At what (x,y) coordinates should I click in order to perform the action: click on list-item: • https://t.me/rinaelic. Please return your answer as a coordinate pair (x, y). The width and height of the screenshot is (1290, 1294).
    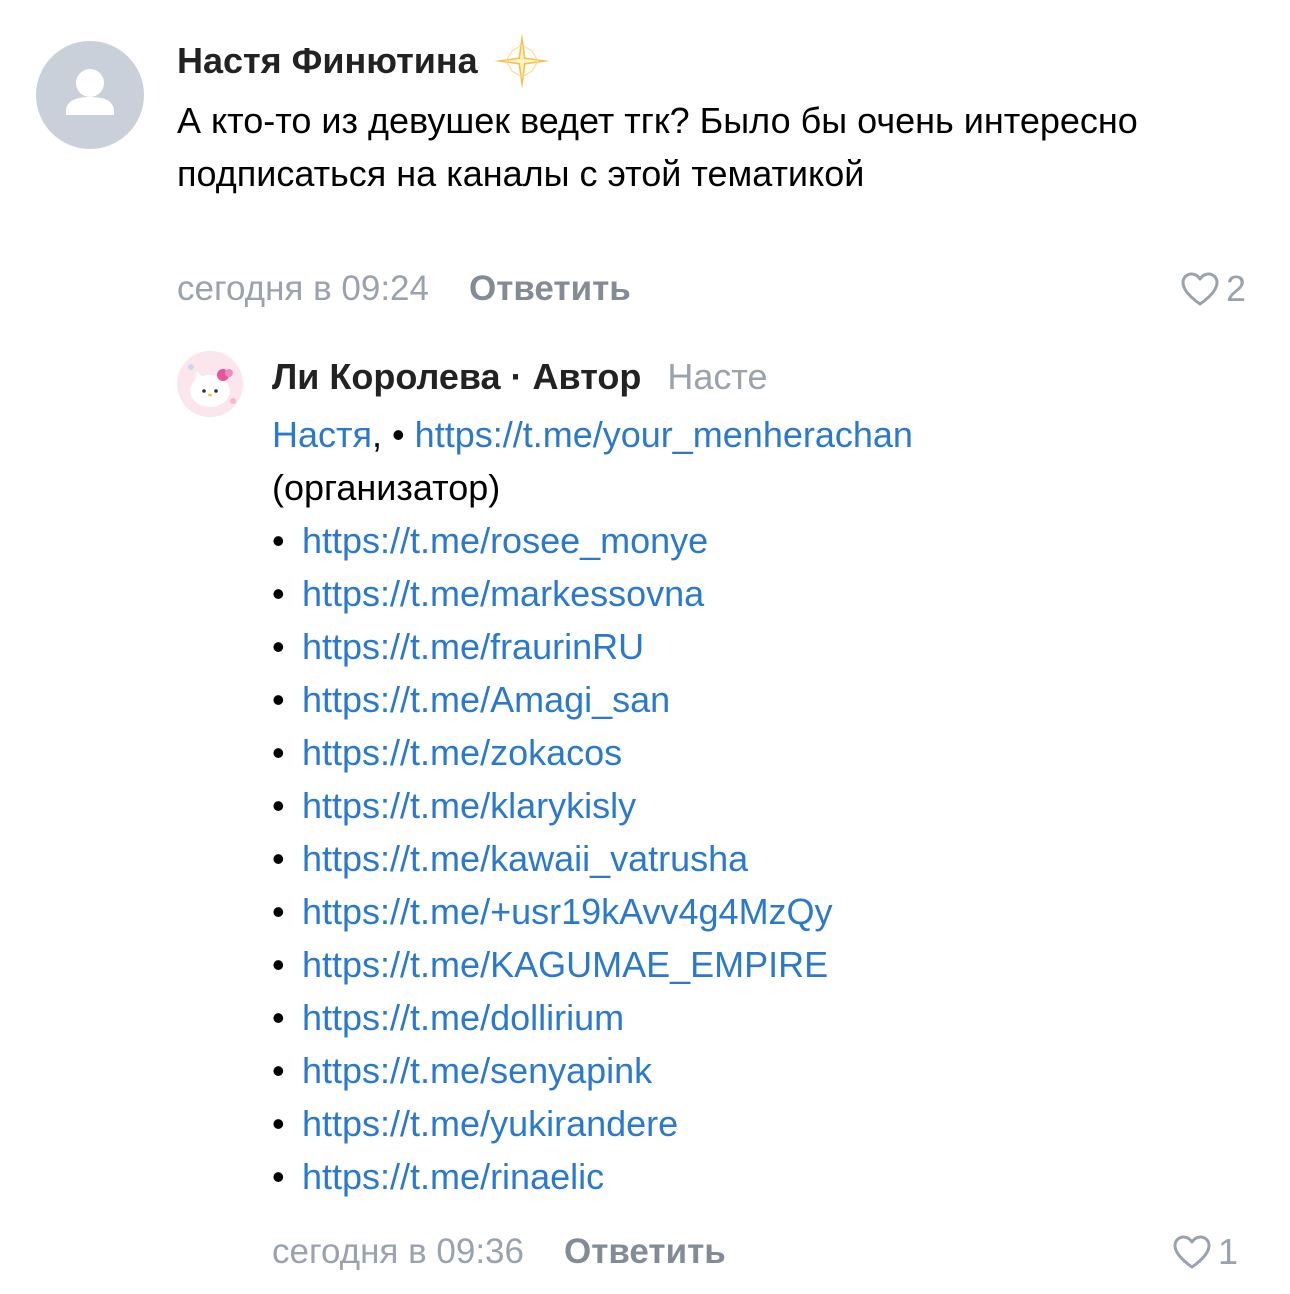
    Looking at the image, I should click on (772, 1176).